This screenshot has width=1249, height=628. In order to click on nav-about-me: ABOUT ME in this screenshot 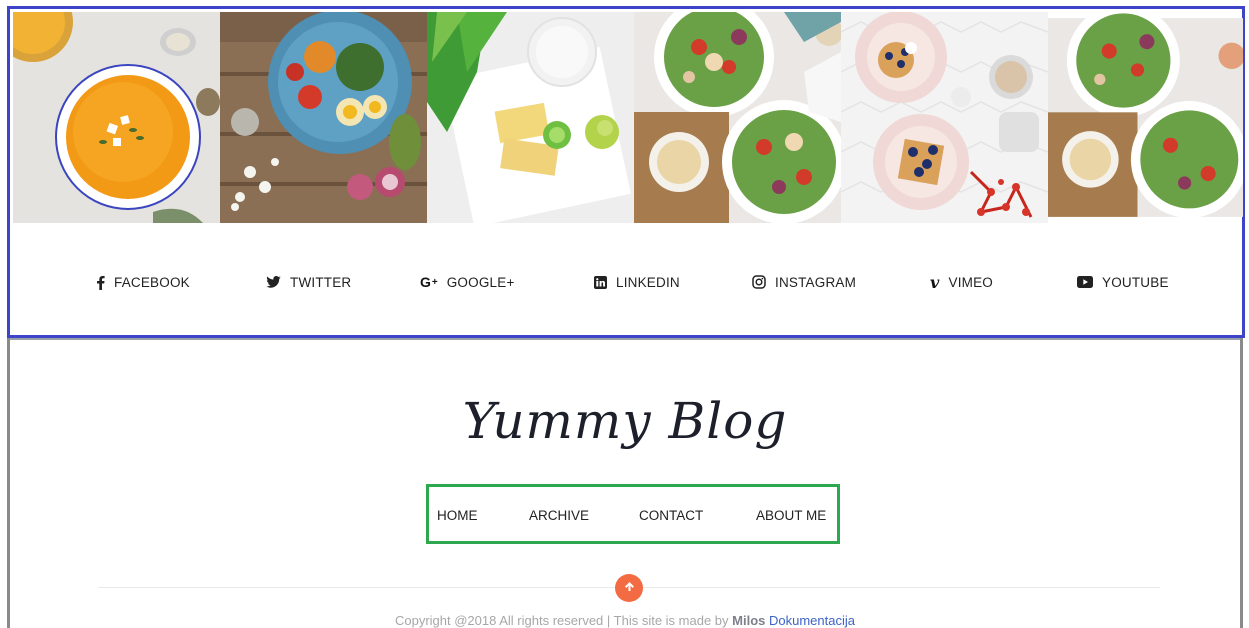, I will do `click(791, 515)`.